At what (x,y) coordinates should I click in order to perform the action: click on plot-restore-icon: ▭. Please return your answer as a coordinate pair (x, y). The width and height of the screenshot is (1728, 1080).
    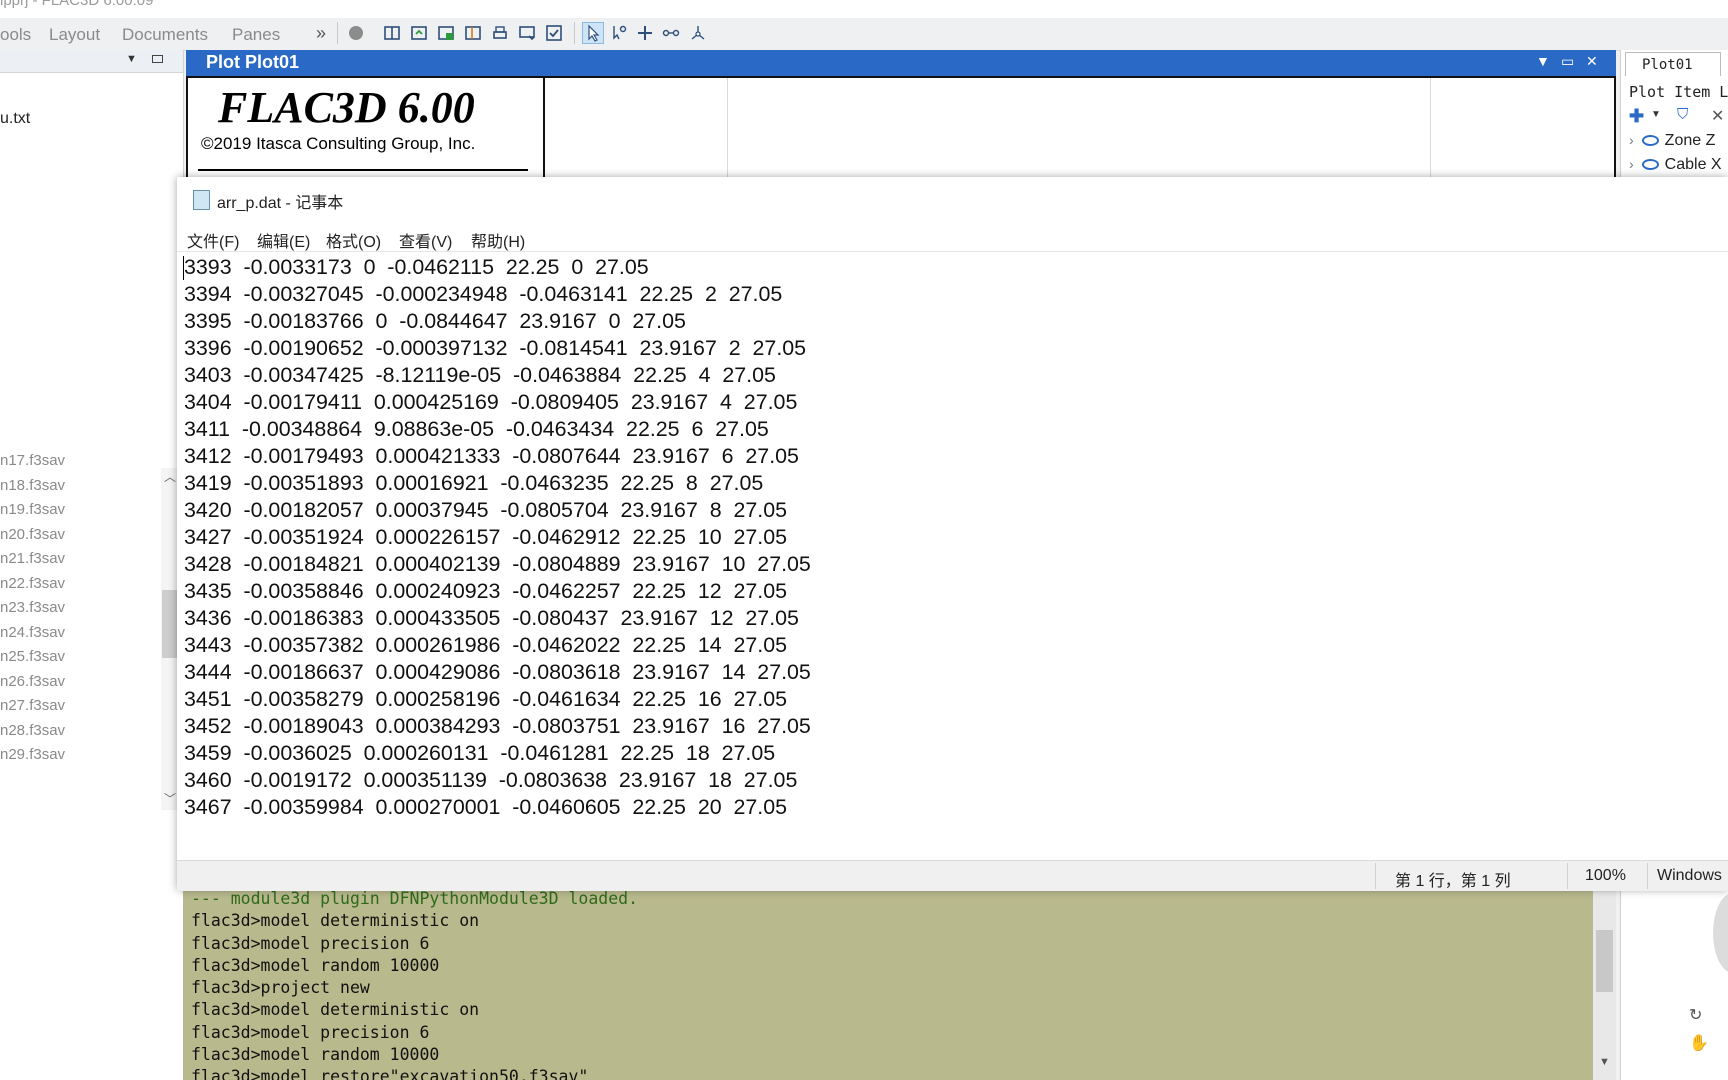
    Looking at the image, I should click on (1567, 61).